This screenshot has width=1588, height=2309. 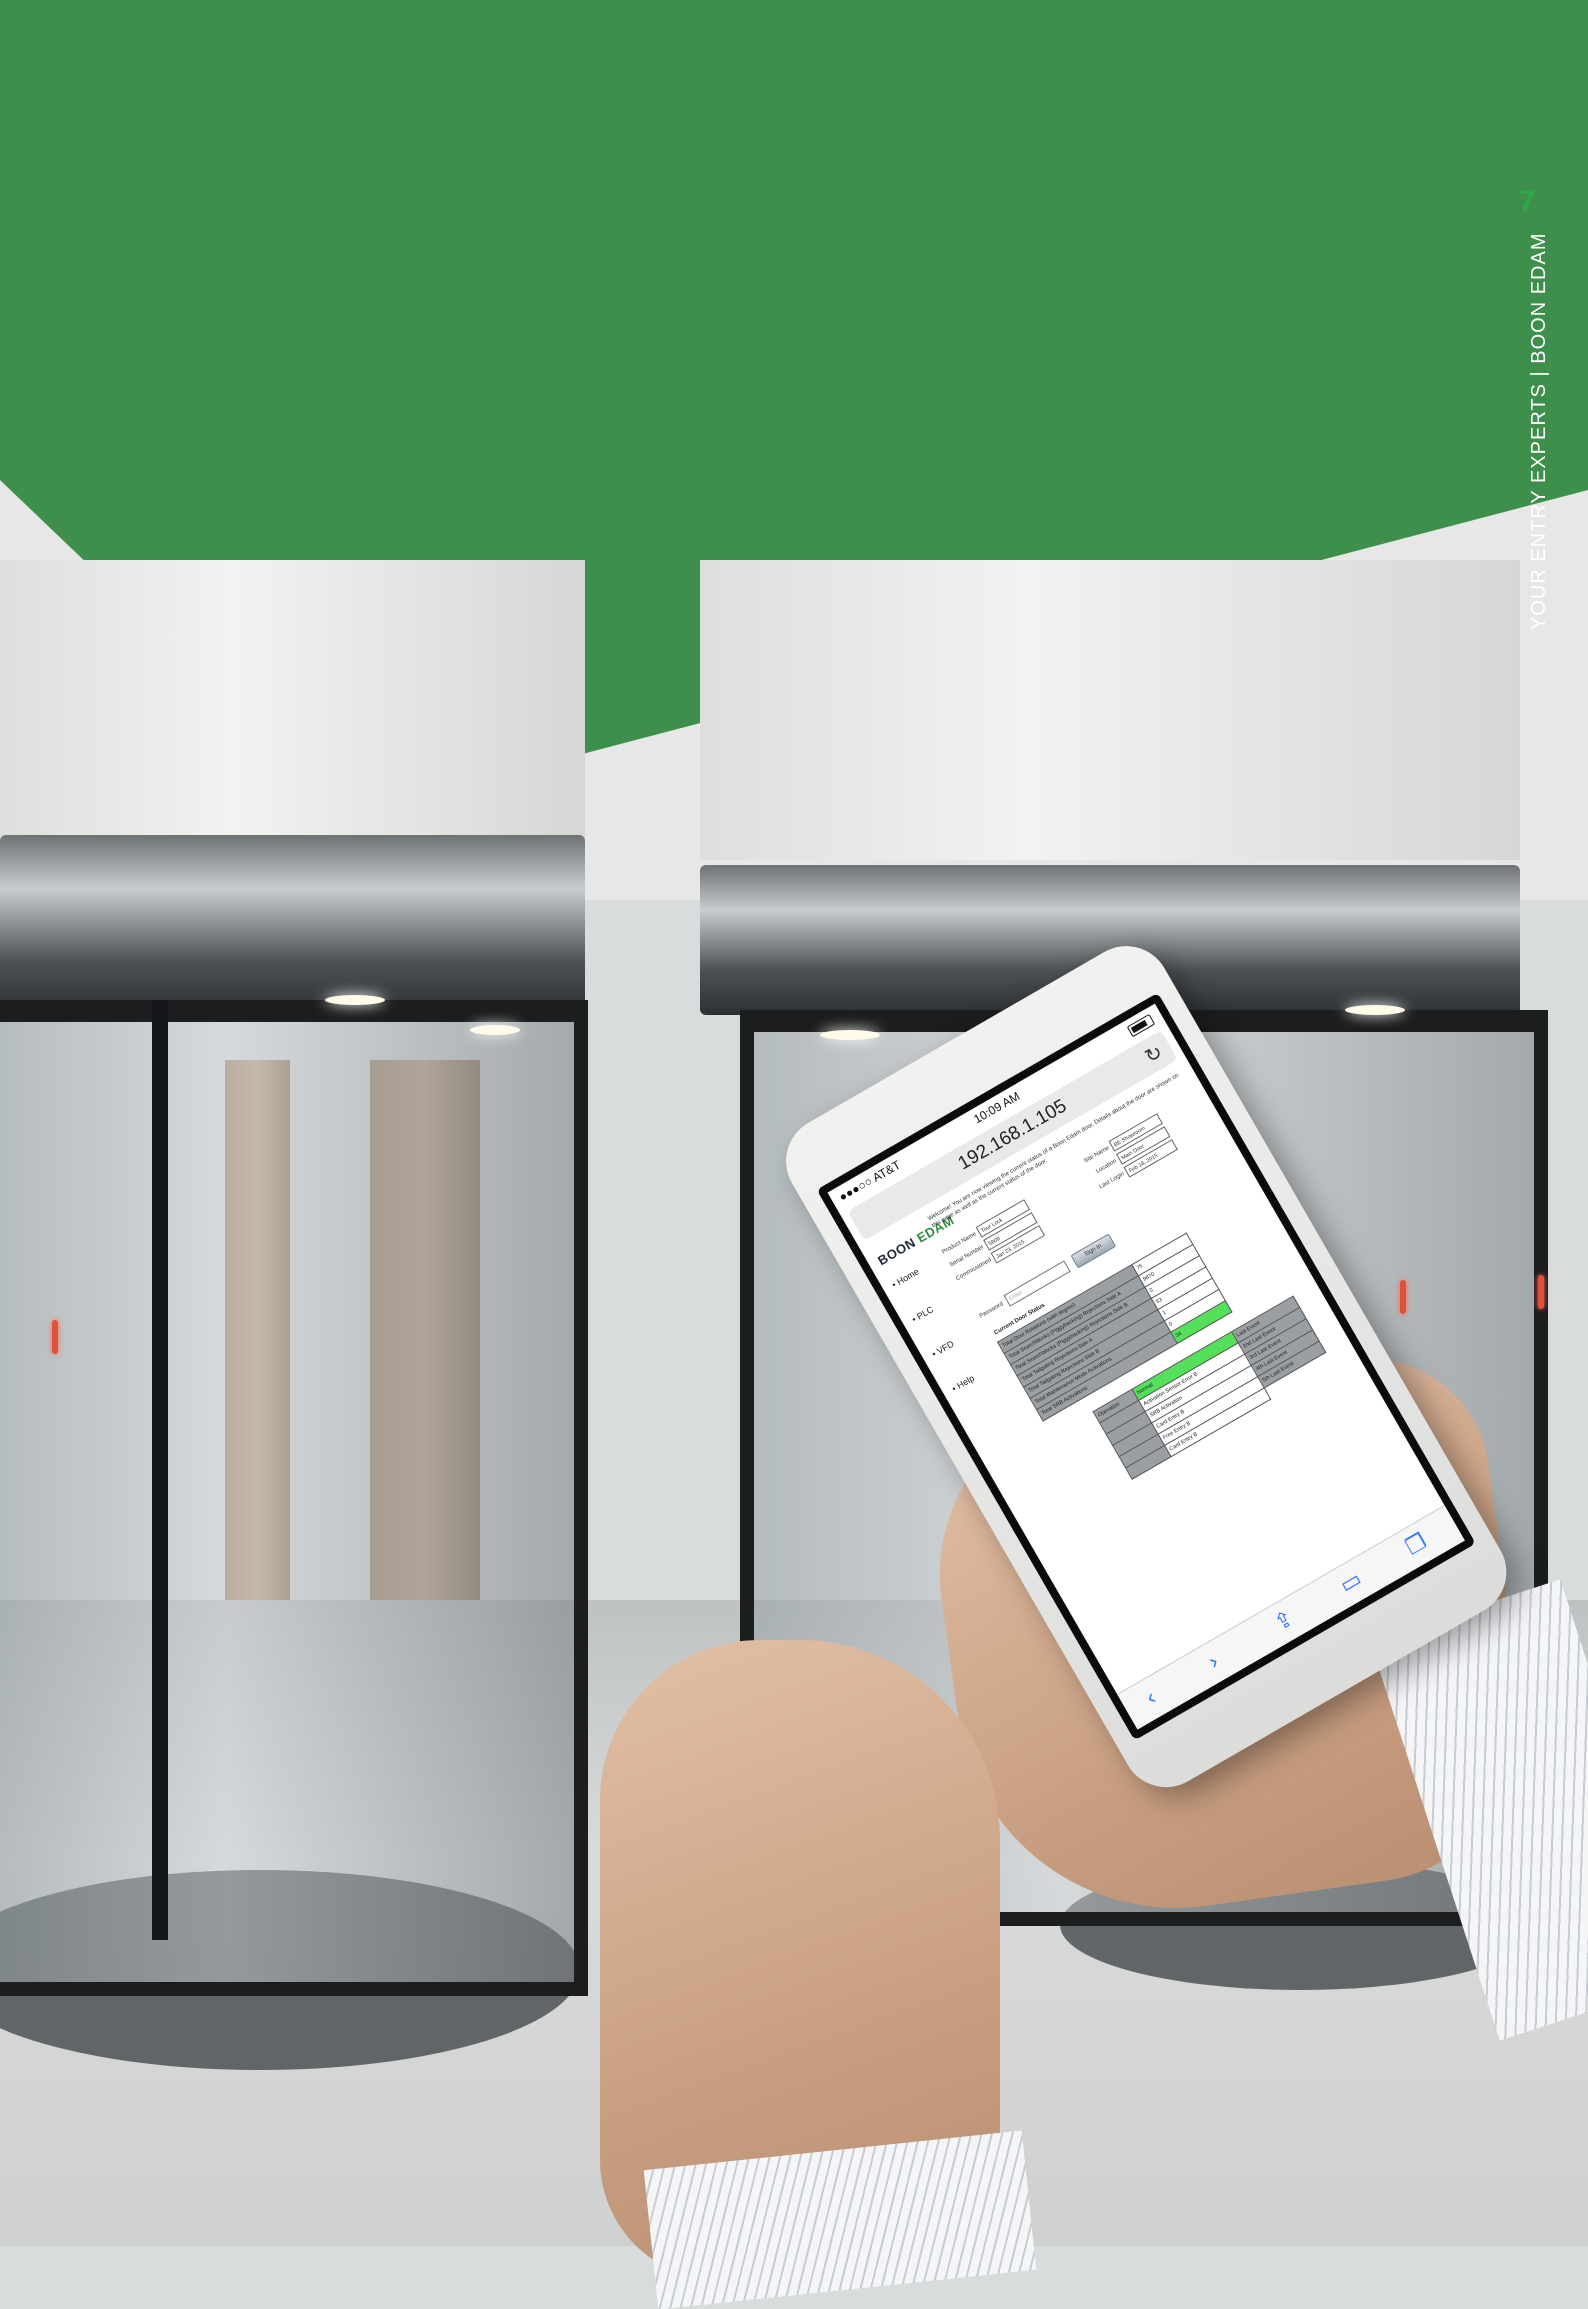 What do you see at coordinates (898, 1250) in the screenshot?
I see `logo-boon: BOON` at bounding box center [898, 1250].